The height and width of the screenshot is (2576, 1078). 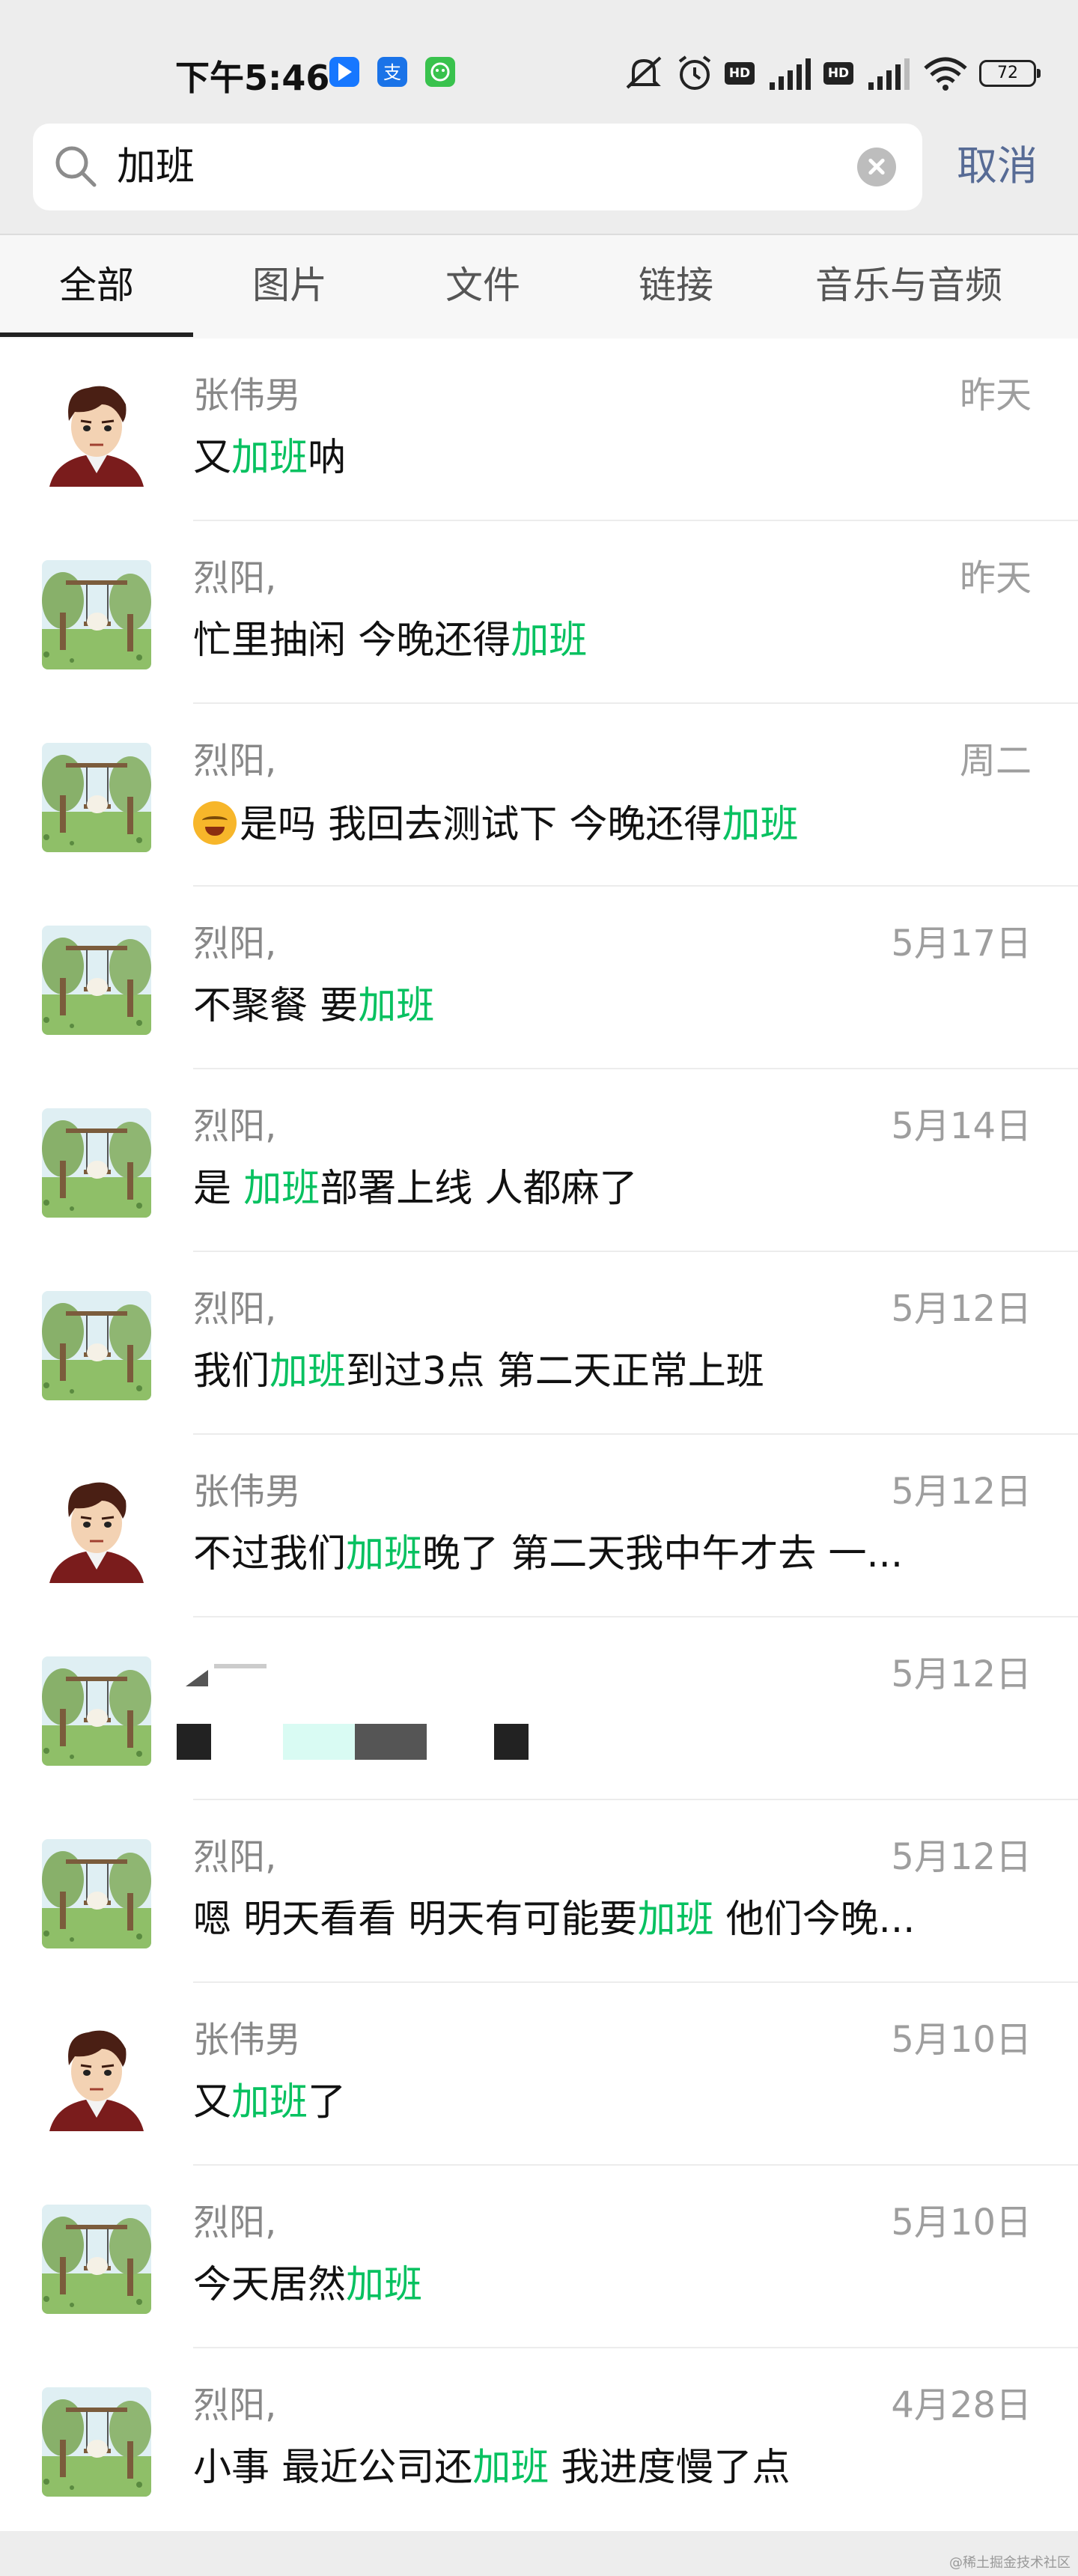 What do you see at coordinates (270, 2285) in the screenshot?
I see `message-text: 今天居然` at bounding box center [270, 2285].